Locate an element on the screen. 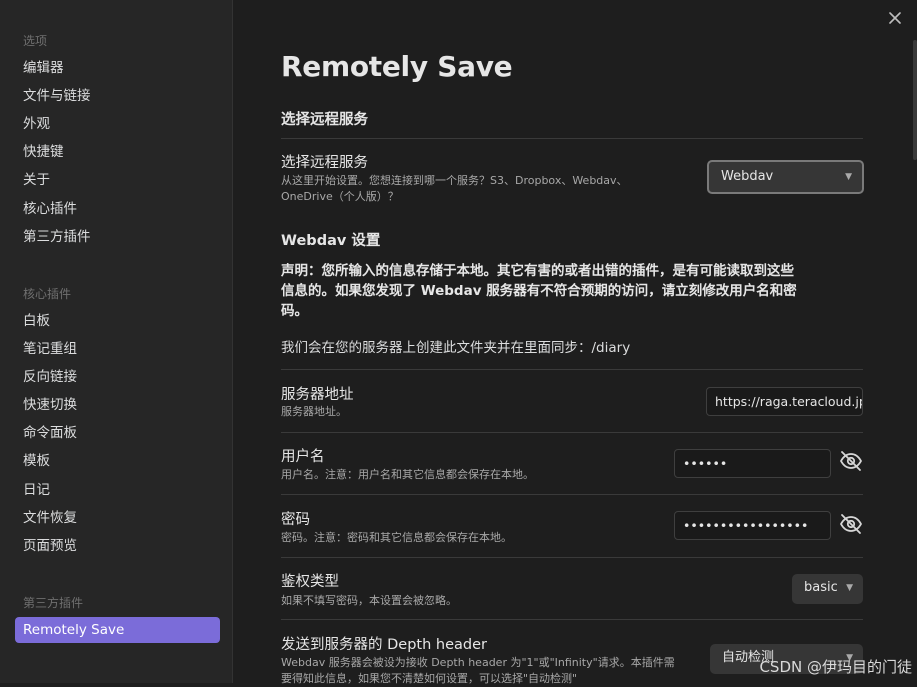 The height and width of the screenshot is (687, 917). setting-desc-auth-type: 如果不填写密码，本设置会被忽略。 is located at coordinates (369, 600).